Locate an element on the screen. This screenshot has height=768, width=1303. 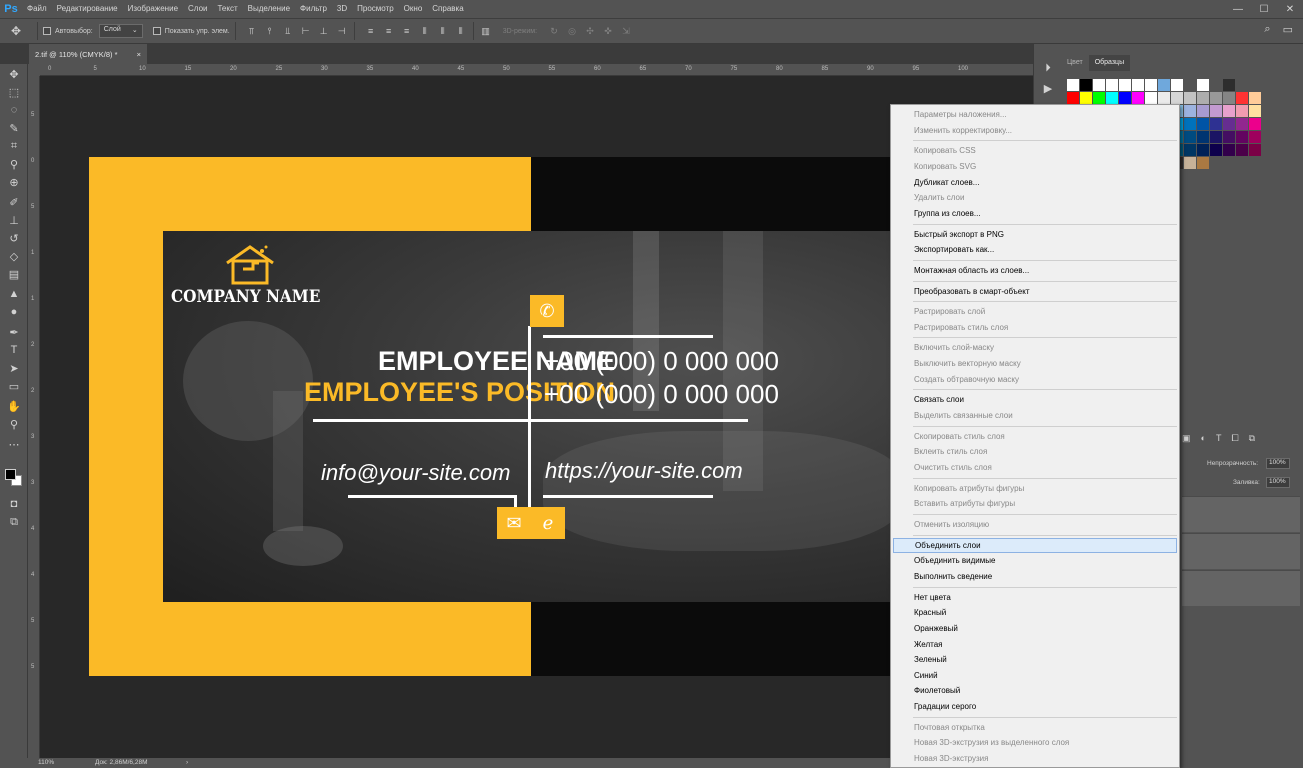
context-menu-item: Фиолетовый is located at coordinates (1035, 690).